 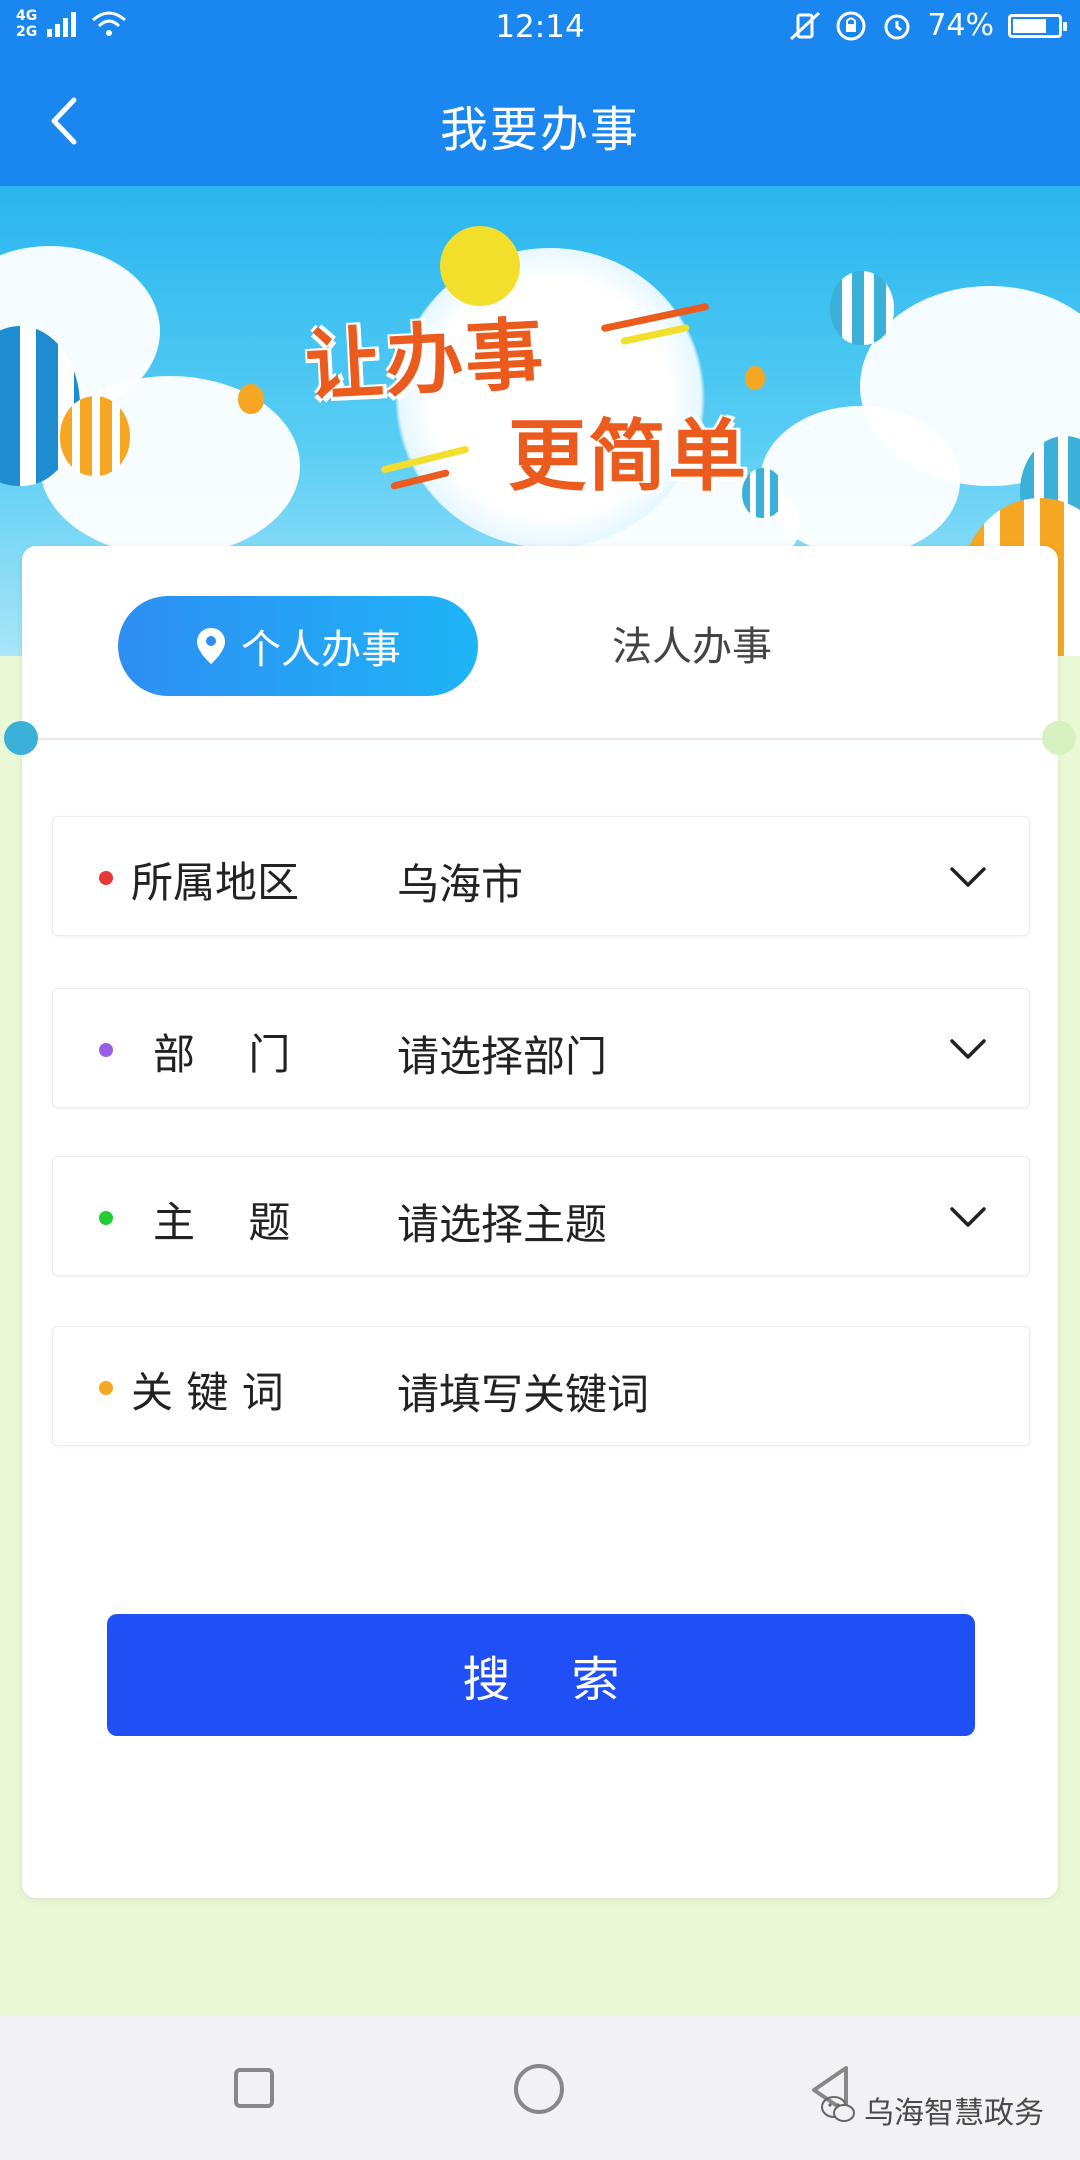 I want to click on status-right: 74%, so click(x=928, y=25).